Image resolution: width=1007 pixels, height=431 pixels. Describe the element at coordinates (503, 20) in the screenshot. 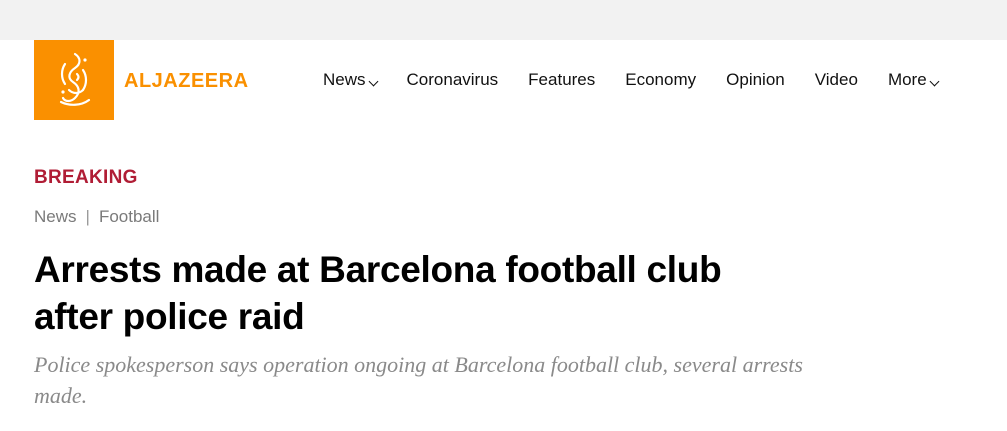

I see `top-strip` at that location.